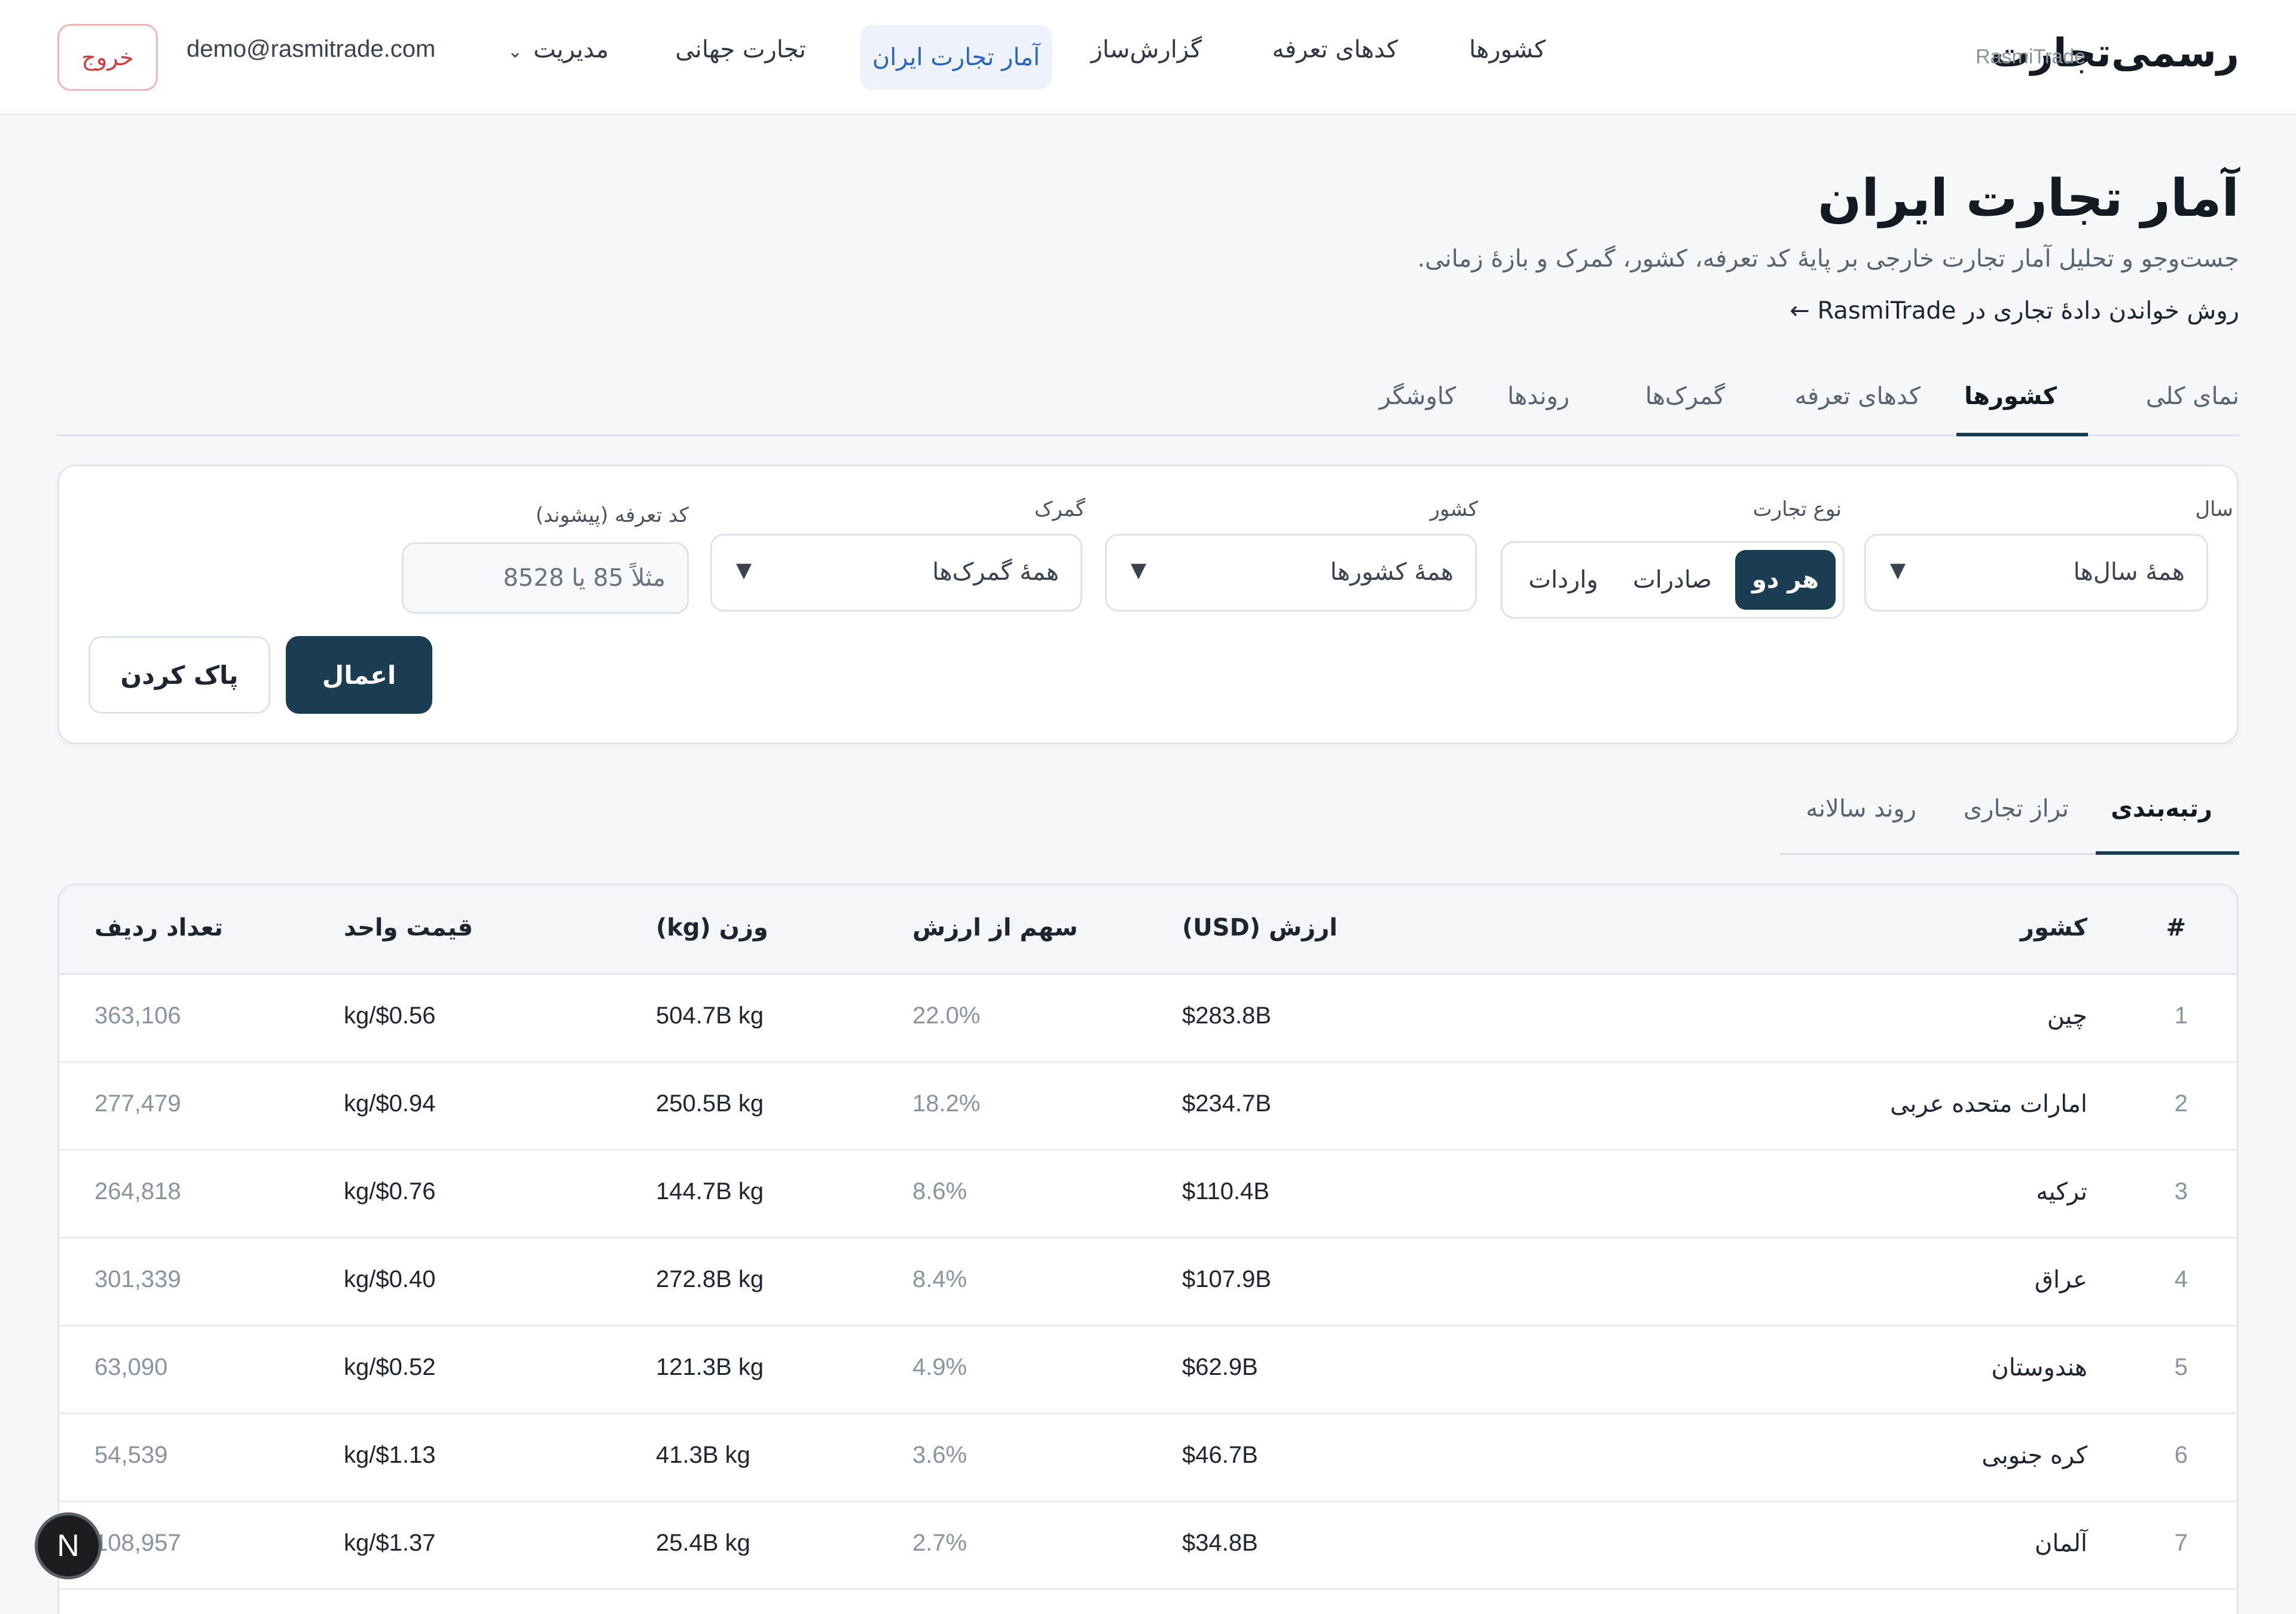  Describe the element at coordinates (2039, 1367) in the screenshot. I see `cell-country: هندوستان` at that location.